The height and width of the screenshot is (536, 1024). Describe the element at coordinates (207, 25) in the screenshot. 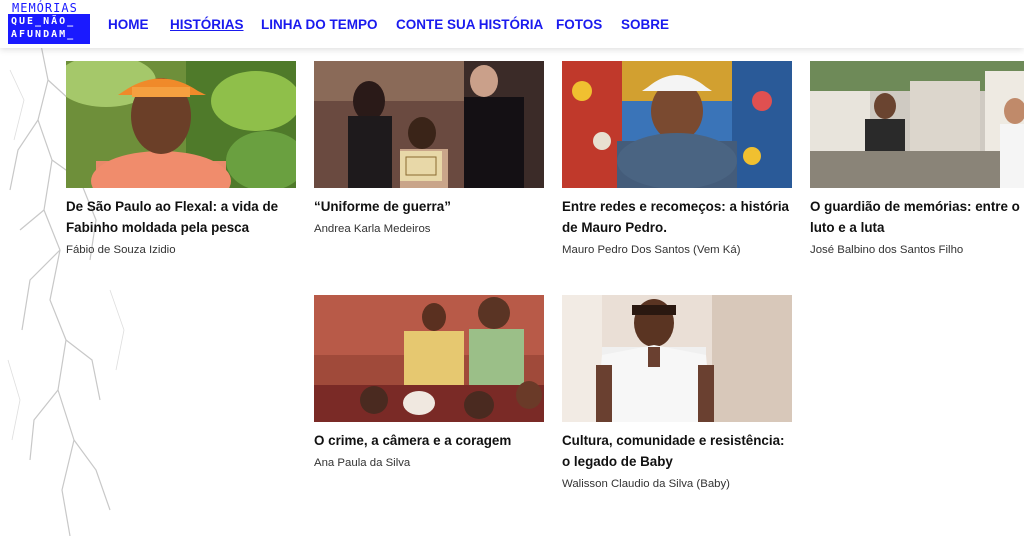

I see `nav-historias: HISTÓRIAS` at that location.